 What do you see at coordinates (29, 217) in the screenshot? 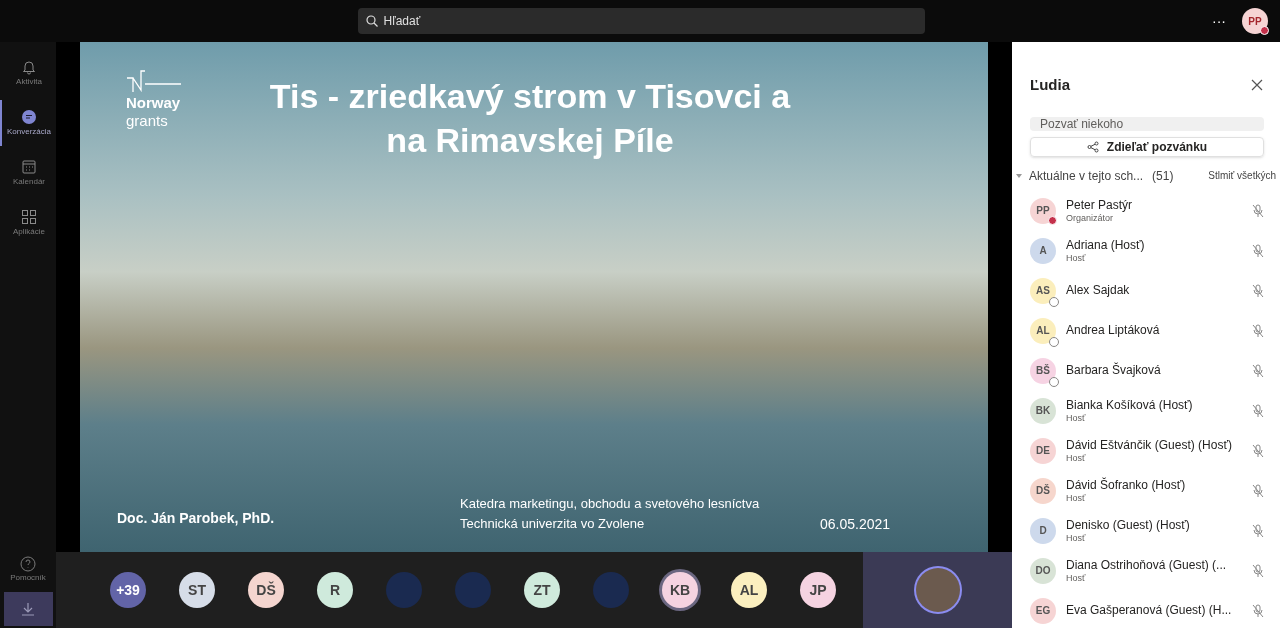
I see `apps-icon` at bounding box center [29, 217].